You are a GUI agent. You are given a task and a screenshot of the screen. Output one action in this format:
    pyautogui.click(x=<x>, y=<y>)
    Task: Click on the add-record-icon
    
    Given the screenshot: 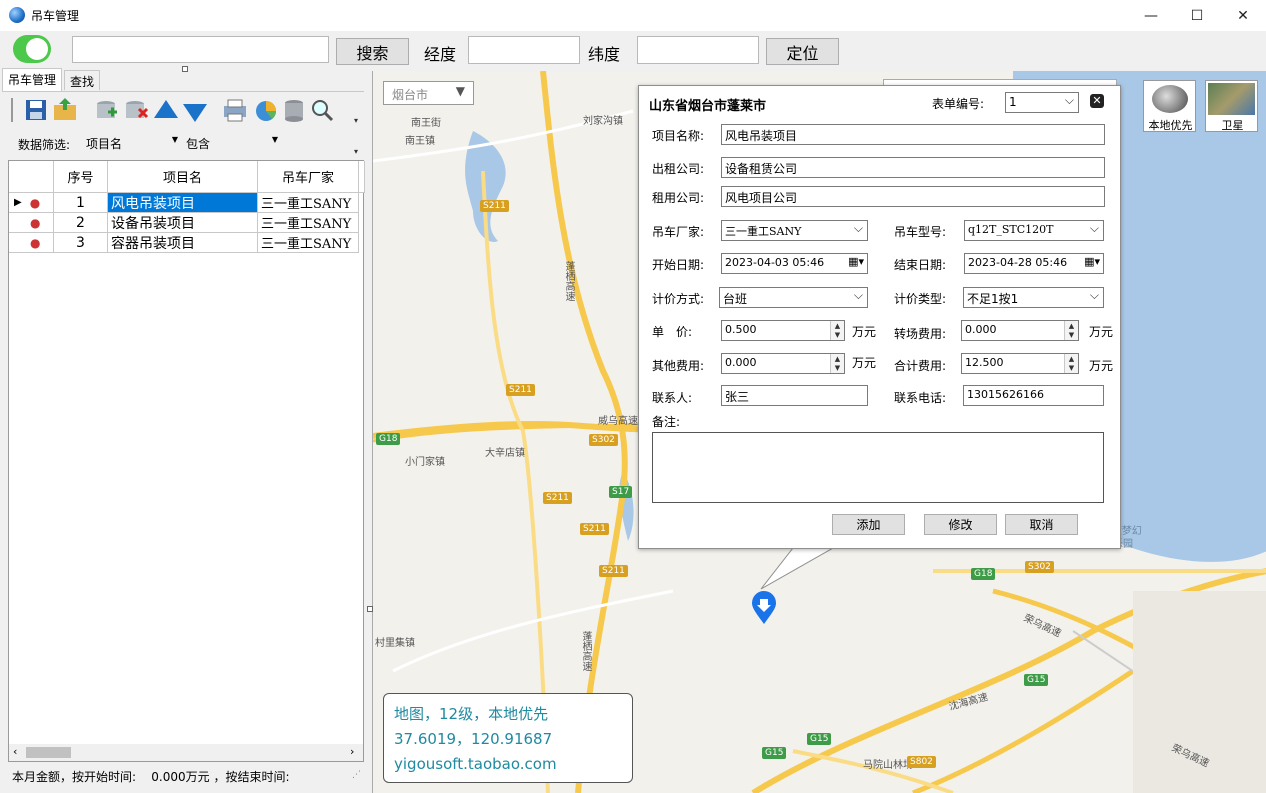 What is the action you would take?
    pyautogui.click(x=107, y=109)
    